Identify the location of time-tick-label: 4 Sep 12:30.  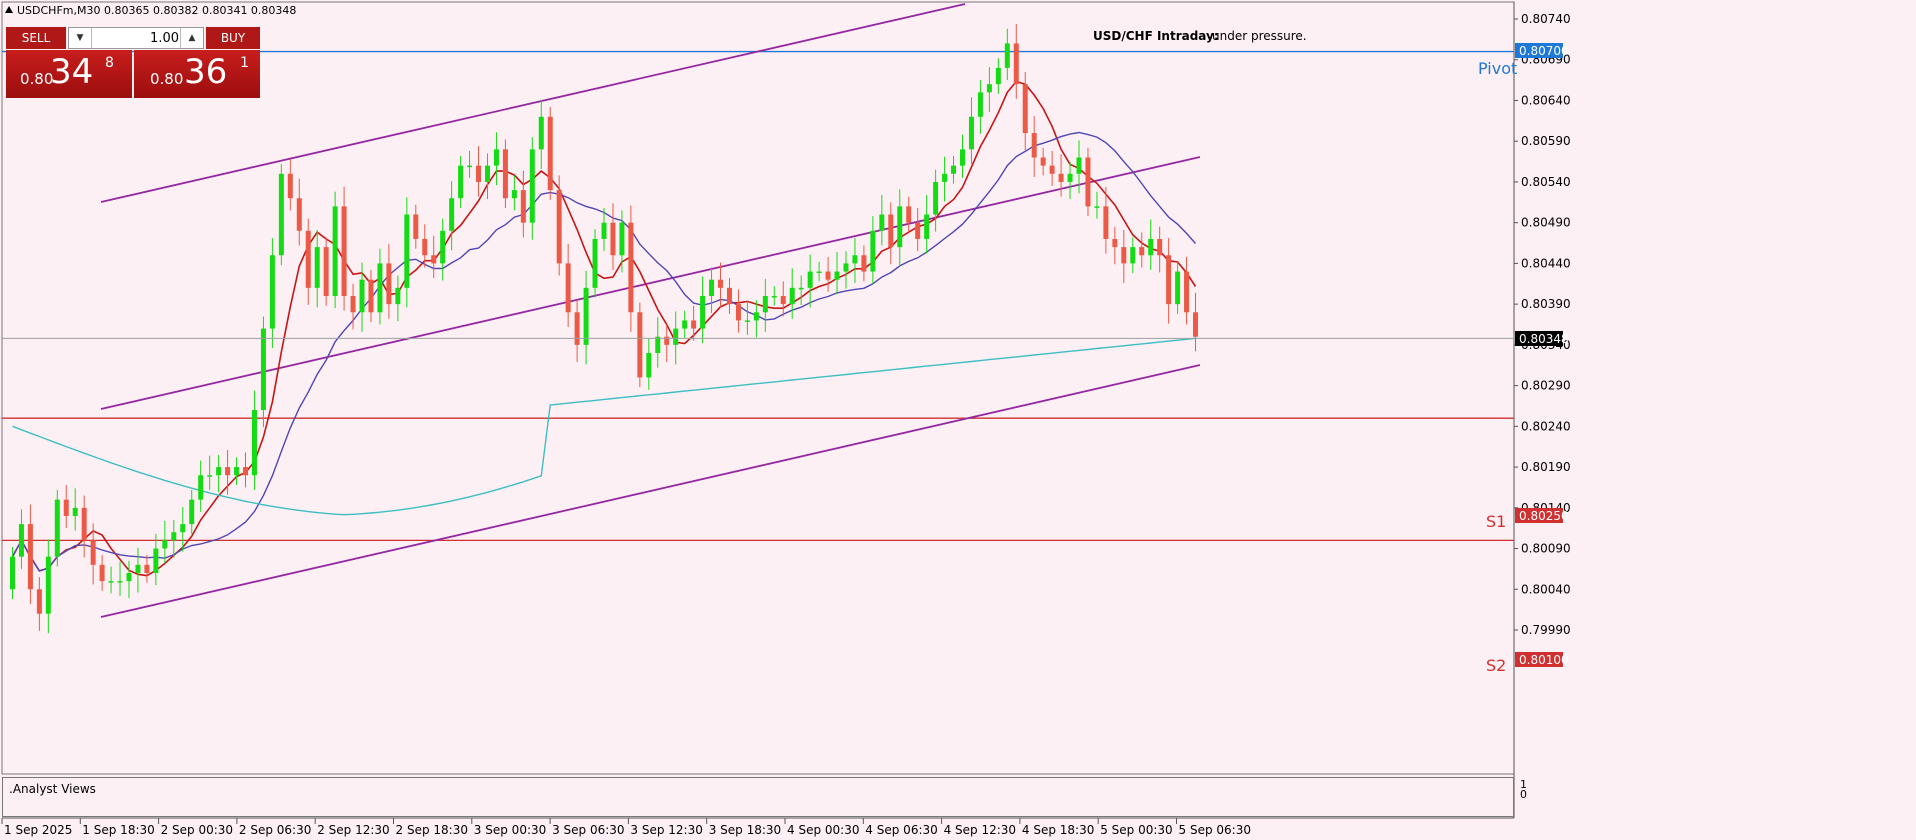
(980, 830).